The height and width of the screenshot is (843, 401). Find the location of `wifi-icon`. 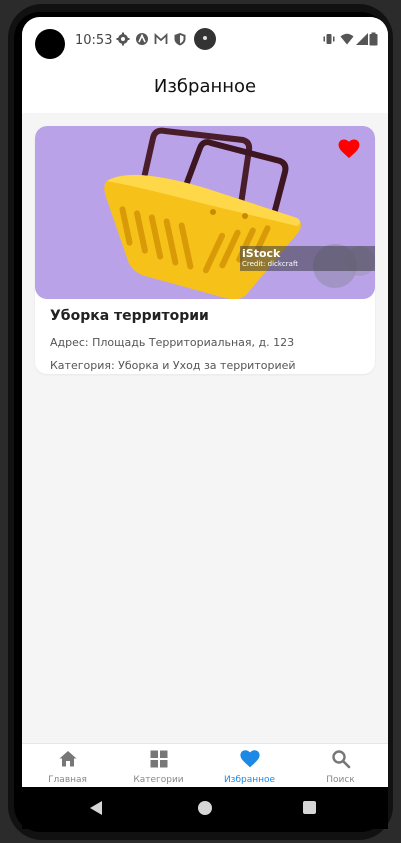

wifi-icon is located at coordinates (347, 39).